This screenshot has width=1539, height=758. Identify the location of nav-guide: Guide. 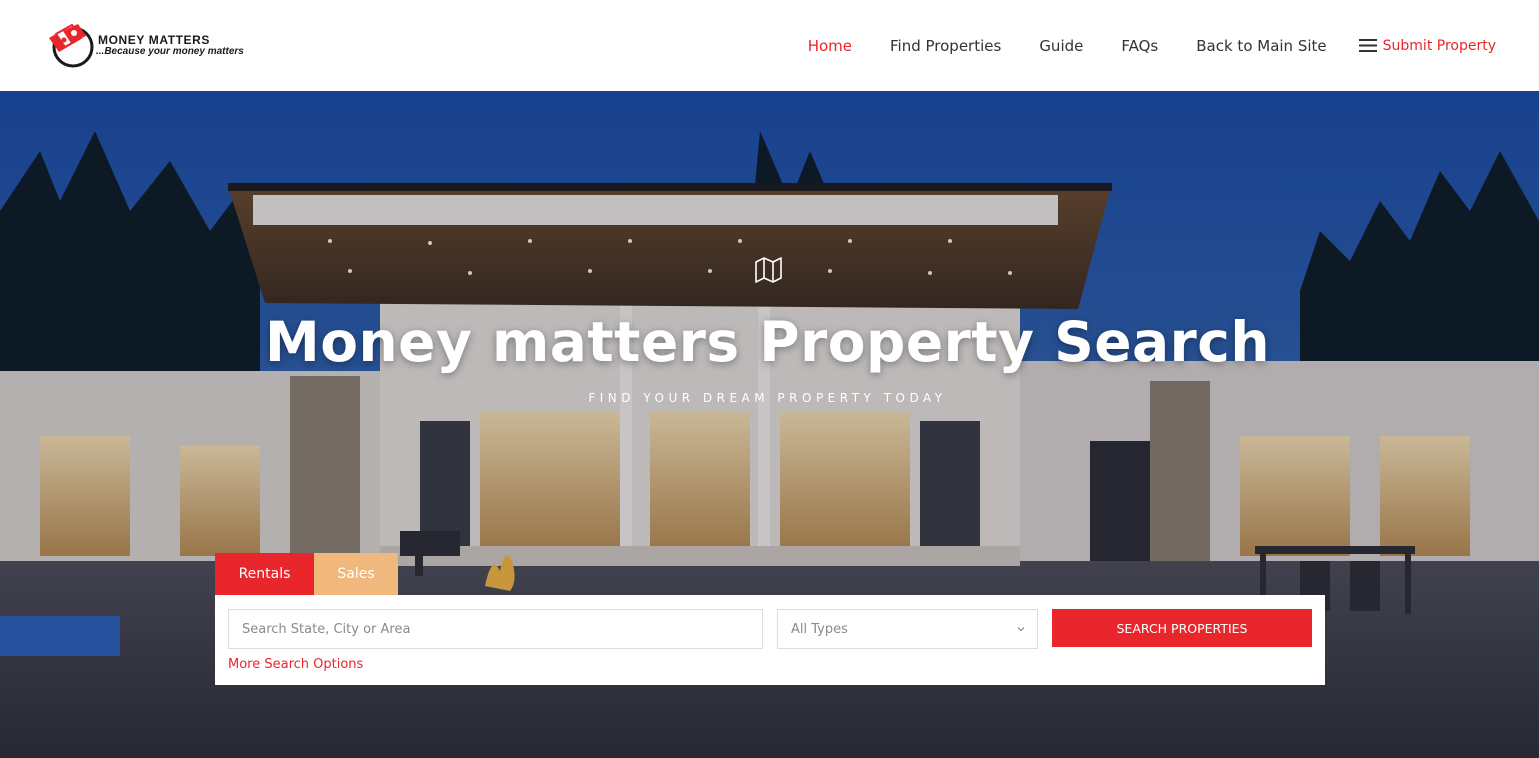
(1061, 46).